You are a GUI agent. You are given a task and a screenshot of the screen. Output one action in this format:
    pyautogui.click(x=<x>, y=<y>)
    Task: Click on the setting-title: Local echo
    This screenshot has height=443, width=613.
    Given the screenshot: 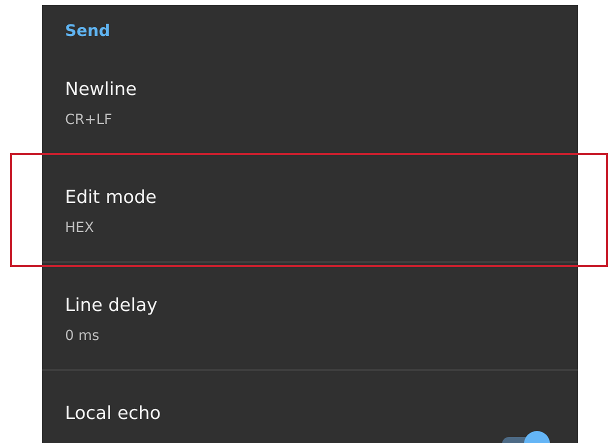 What is the action you would take?
    pyautogui.click(x=113, y=414)
    